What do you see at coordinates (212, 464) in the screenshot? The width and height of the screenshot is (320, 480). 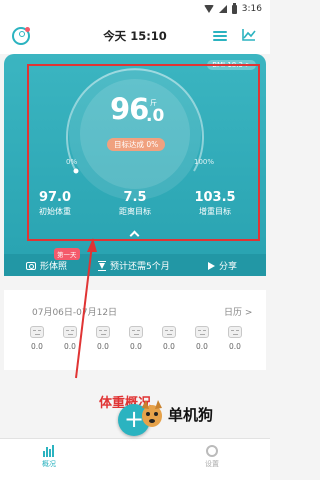 I see `tab-settings-label: 设置` at bounding box center [212, 464].